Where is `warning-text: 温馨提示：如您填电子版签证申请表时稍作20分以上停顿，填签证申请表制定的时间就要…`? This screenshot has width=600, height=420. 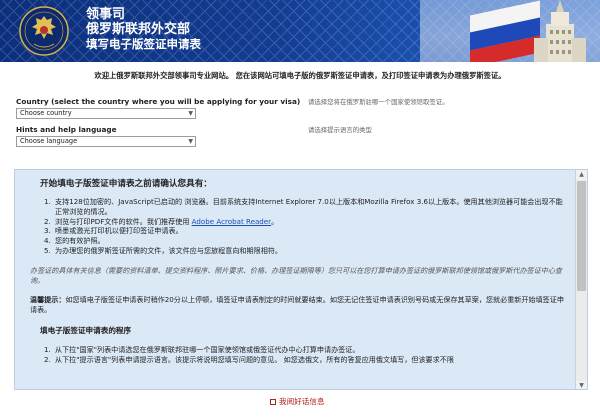
warning-text: 温馨提示：如您填电子版签证申请表时稍作20分以上停顿，填签证申请表制定的时间就要… is located at coordinates (297, 304).